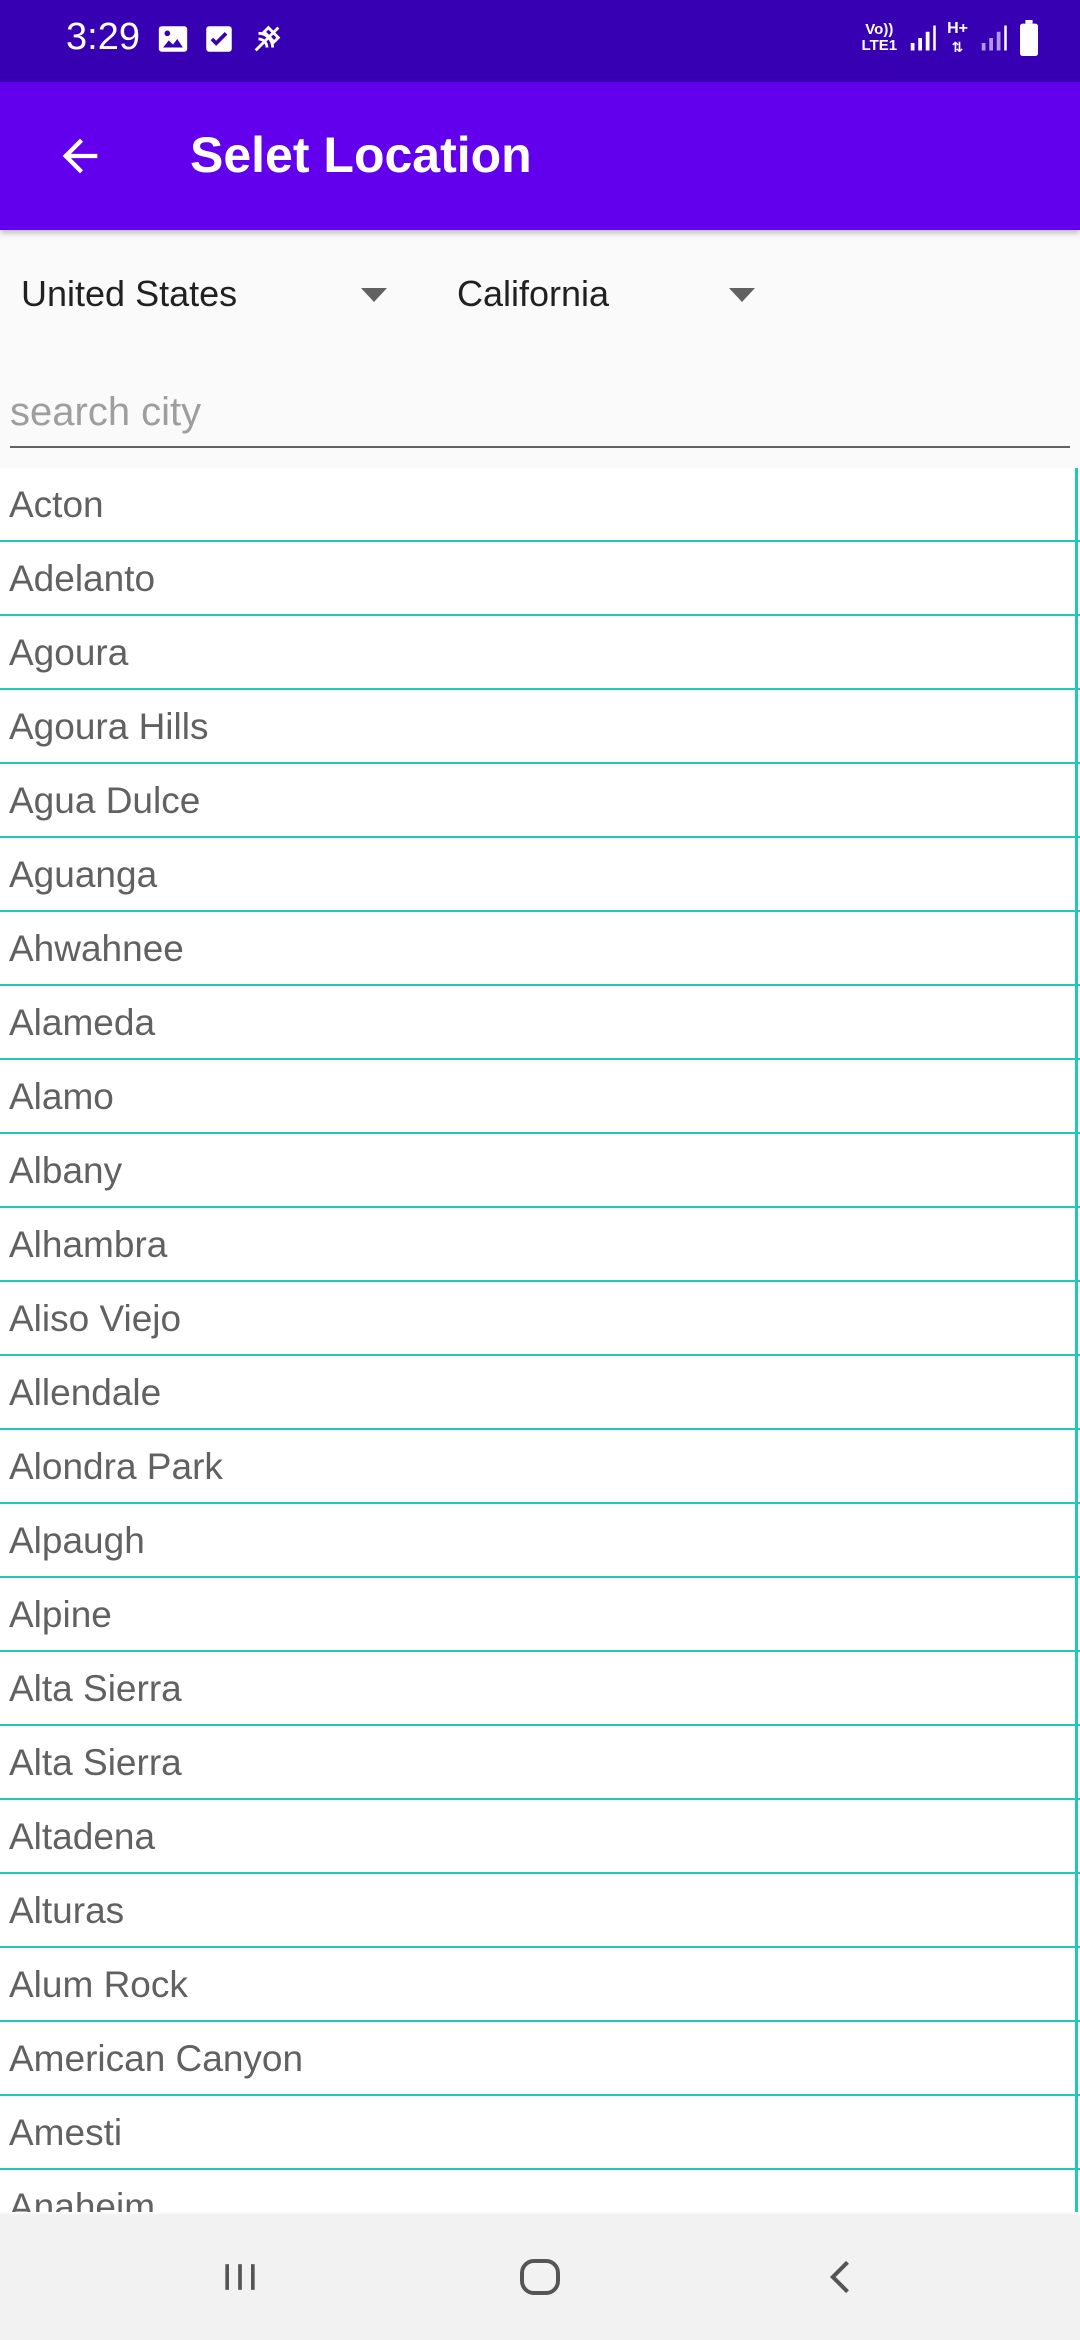 This screenshot has width=1080, height=2340. I want to click on status-icons-left, so click(221, 39).